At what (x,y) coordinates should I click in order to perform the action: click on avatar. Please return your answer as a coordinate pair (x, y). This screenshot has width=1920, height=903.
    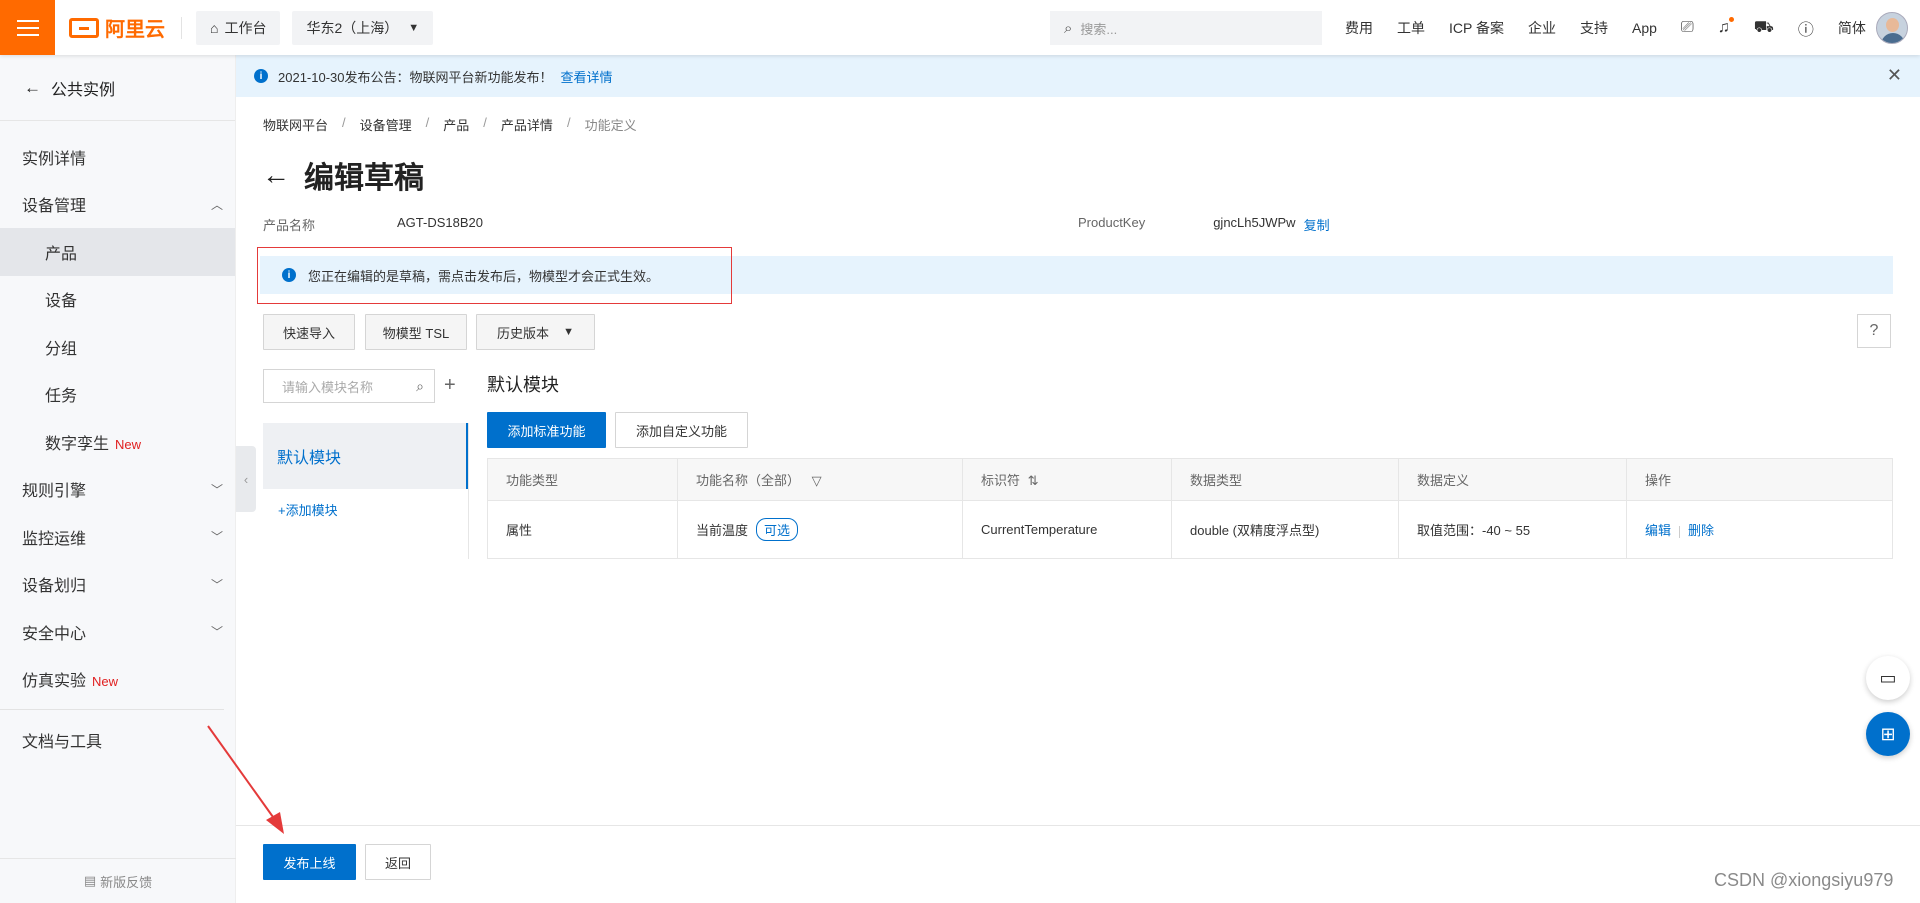
    Looking at the image, I should click on (1892, 28).